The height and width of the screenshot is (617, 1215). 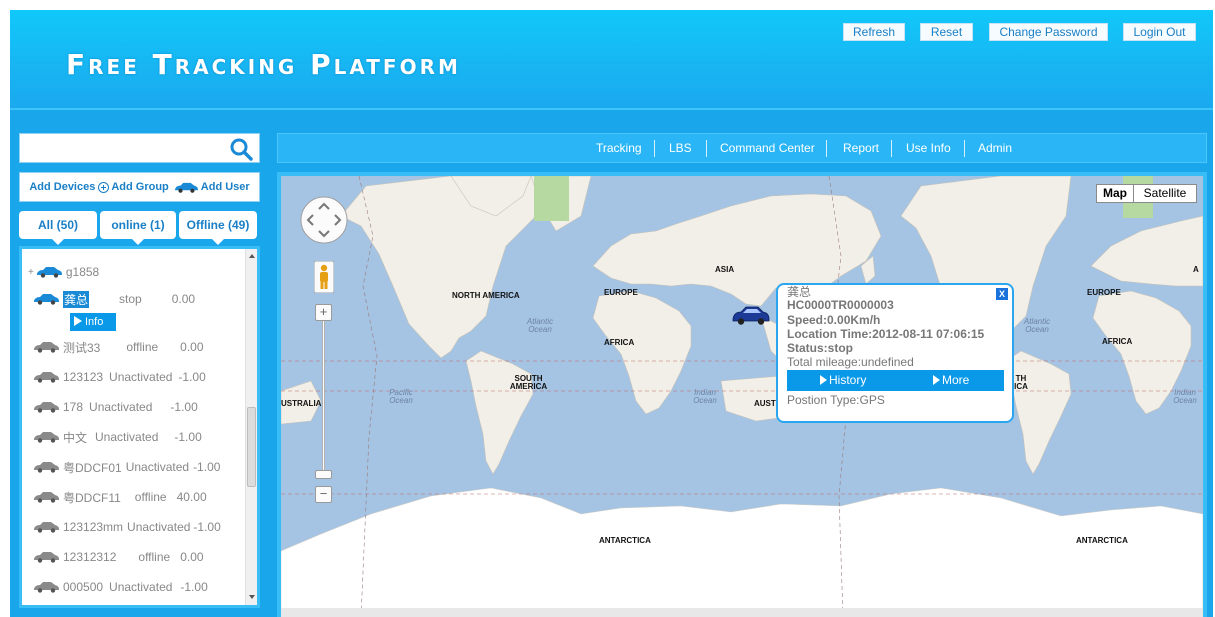 I want to click on device-name: 龚总, so click(x=76, y=299).